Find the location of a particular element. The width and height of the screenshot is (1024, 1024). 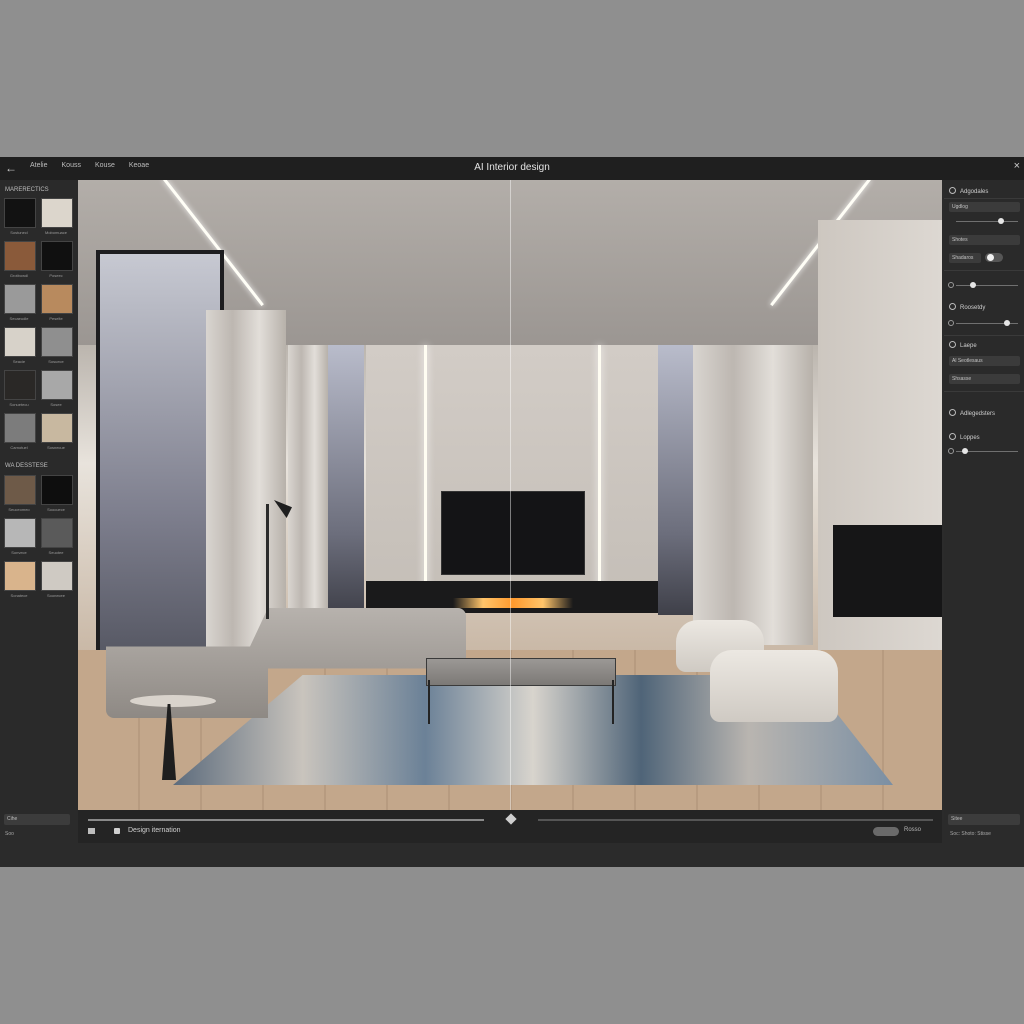

right-footer-input: Sitee is located at coordinates (984, 819).